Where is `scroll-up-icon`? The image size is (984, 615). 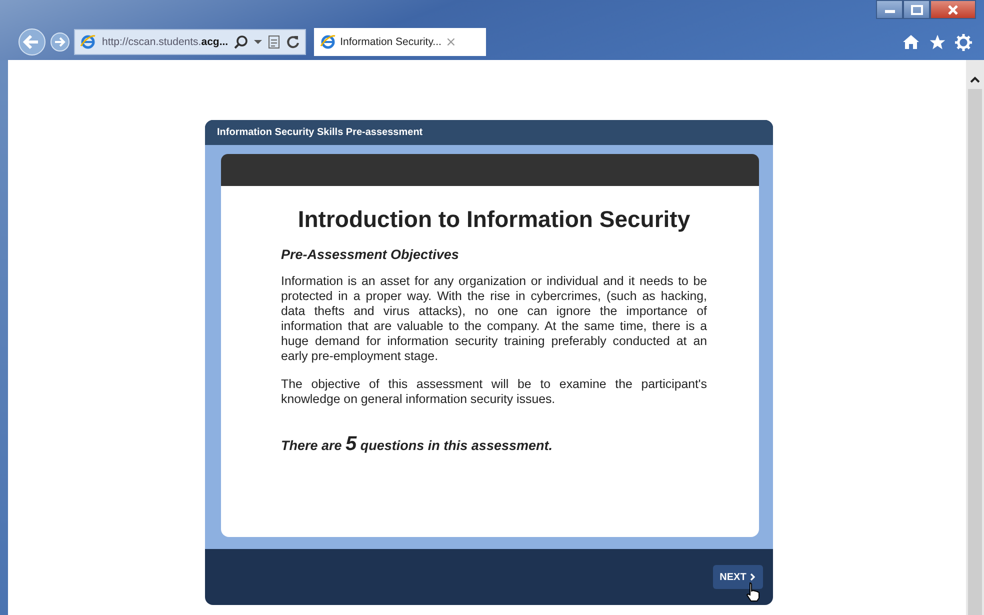 scroll-up-icon is located at coordinates (975, 79).